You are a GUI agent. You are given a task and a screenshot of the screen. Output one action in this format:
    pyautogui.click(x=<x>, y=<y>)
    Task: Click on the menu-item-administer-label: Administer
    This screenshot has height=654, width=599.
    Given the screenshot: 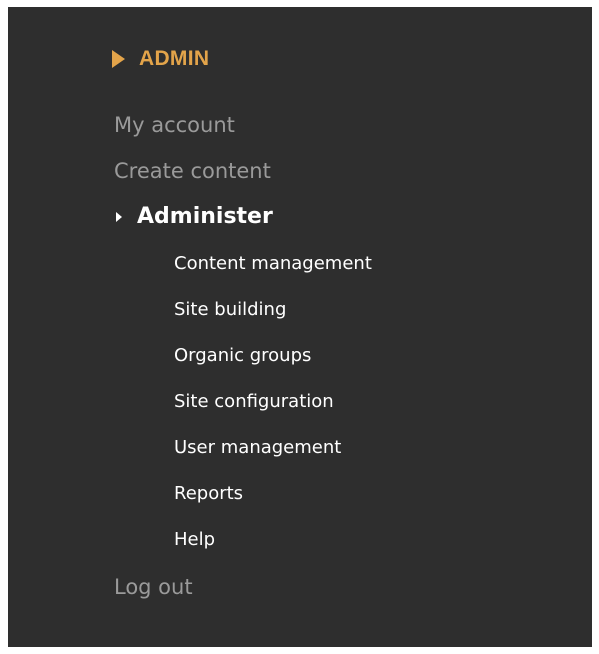 What is the action you would take?
    pyautogui.click(x=205, y=216)
    